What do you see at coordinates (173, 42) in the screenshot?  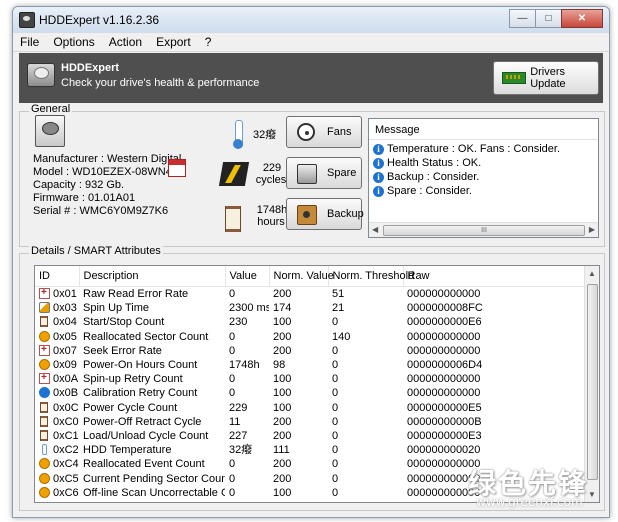 I see `menu-export: Export` at bounding box center [173, 42].